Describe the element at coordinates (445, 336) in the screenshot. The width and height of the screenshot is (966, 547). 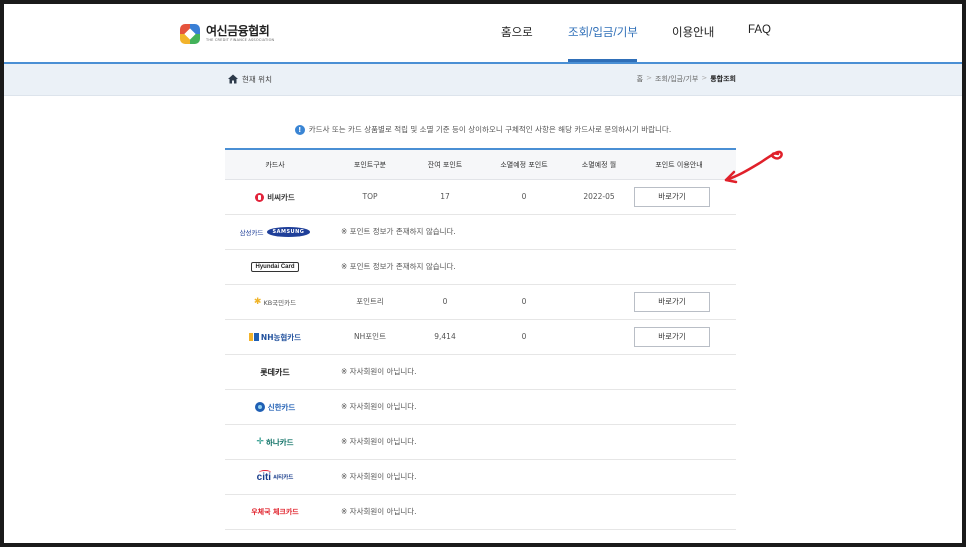
I see `balance: 9,414` at that location.